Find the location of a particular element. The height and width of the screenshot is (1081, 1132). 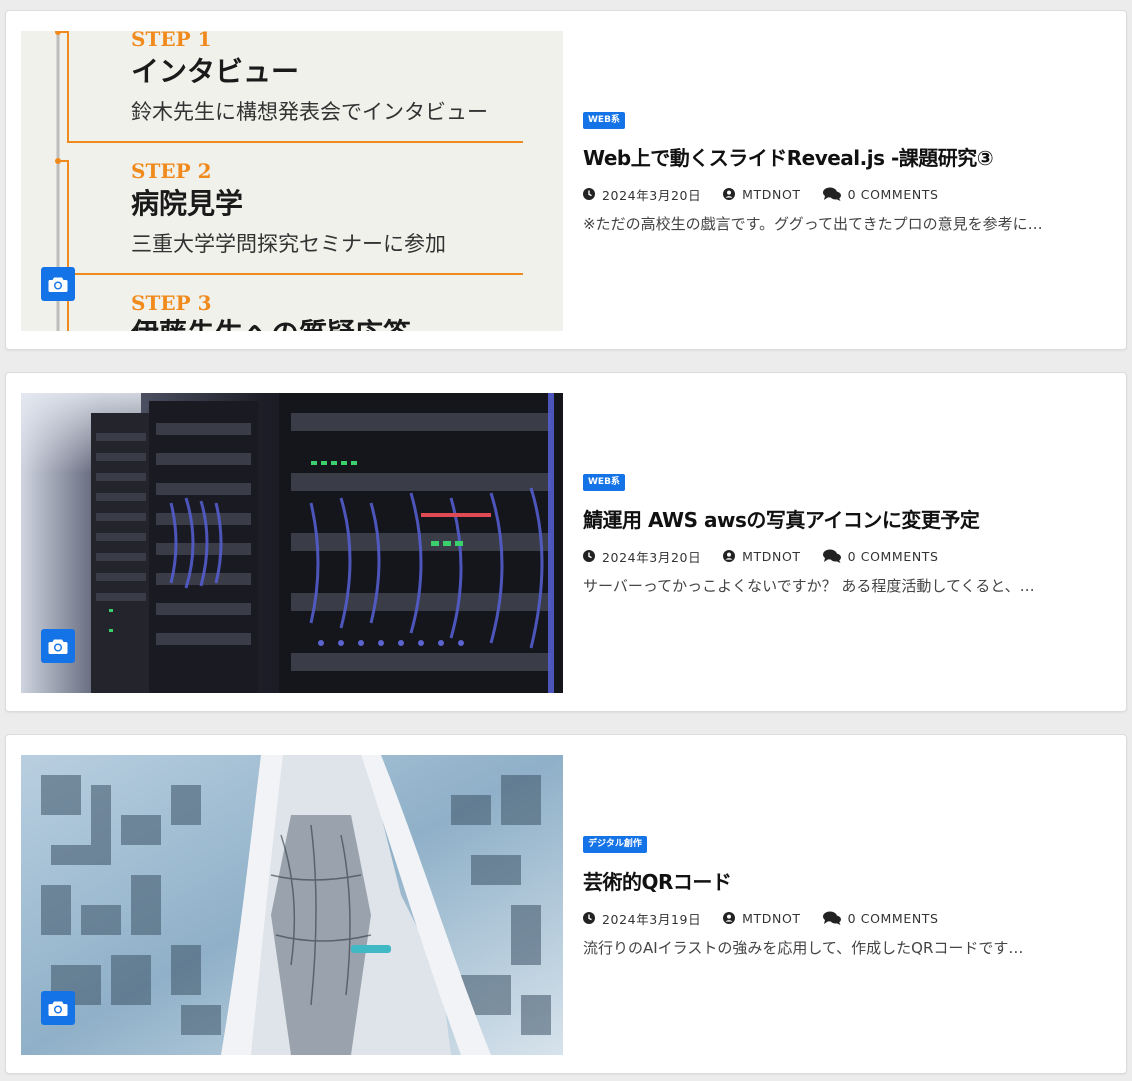

step-desc: 鈴木先生に構想発表会でインタビュー is located at coordinates (309, 112).